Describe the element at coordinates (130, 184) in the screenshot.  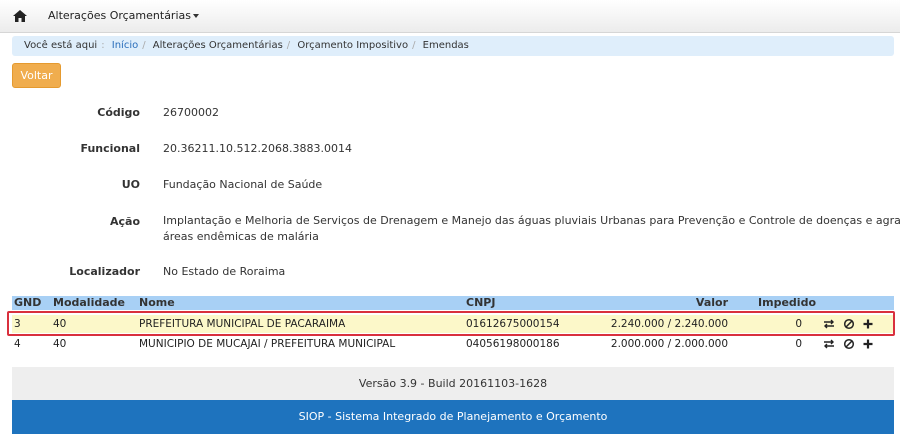
I see `uo-label: UO` at that location.